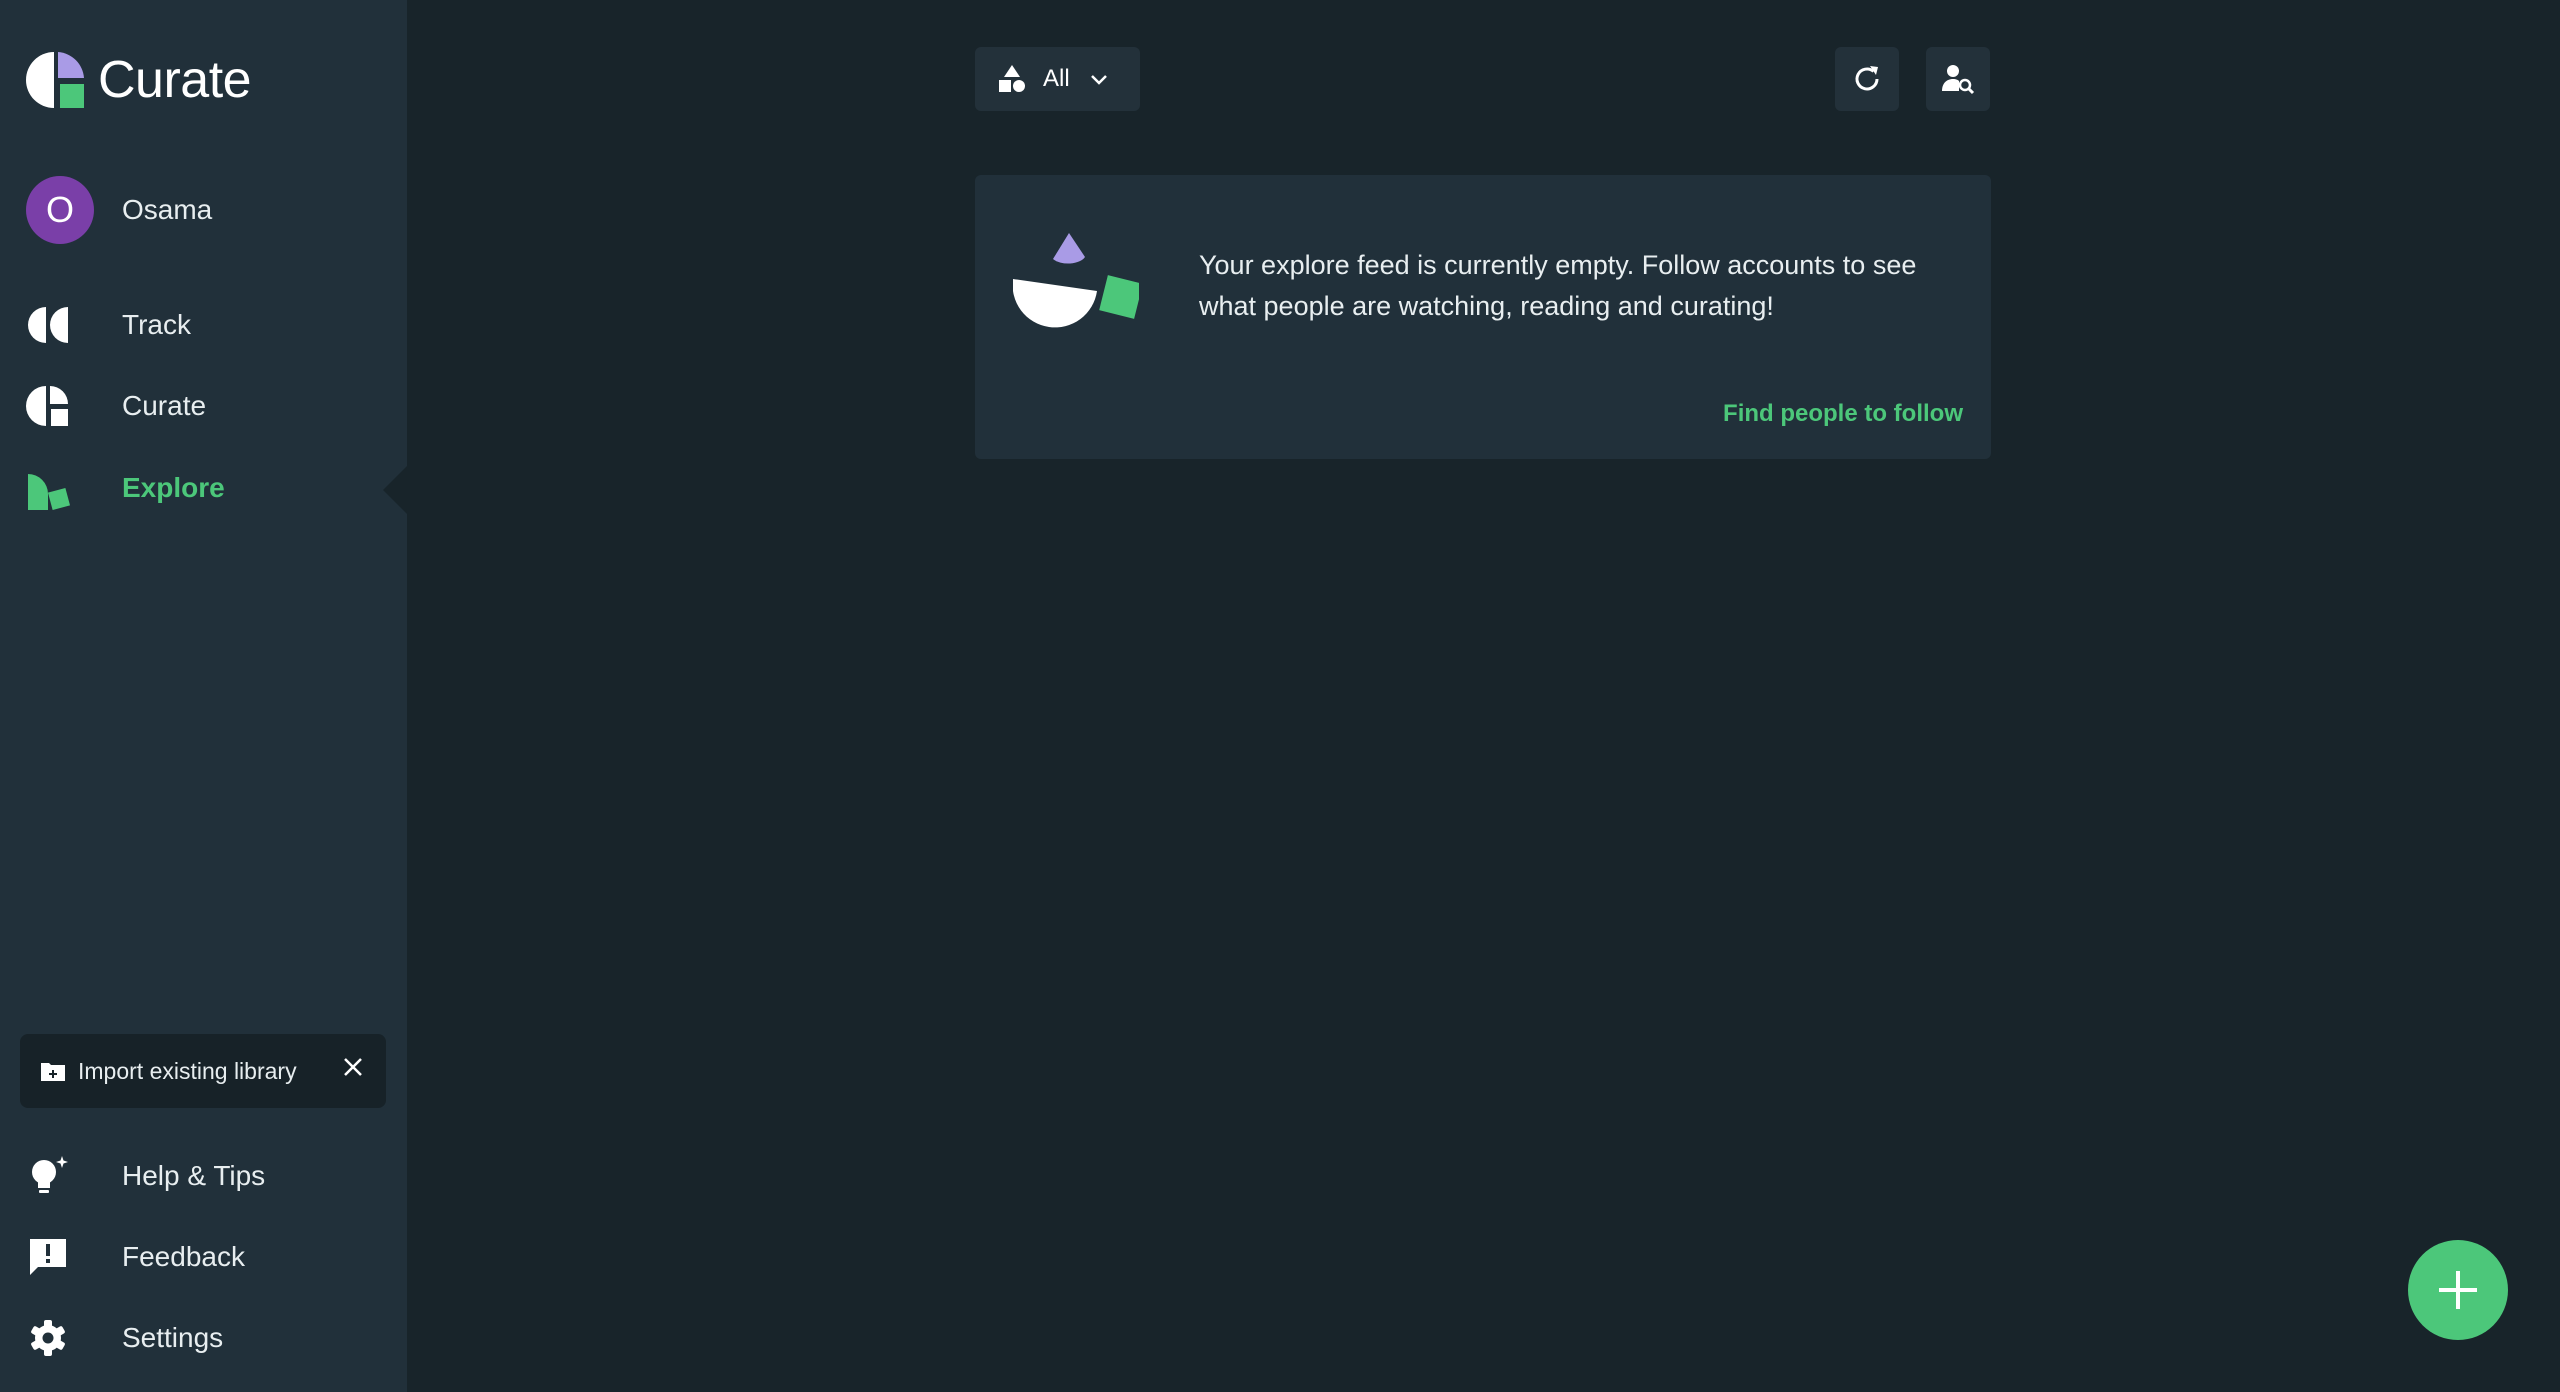 Image resolution: width=2560 pixels, height=1392 pixels. I want to click on add-button, so click(2458, 1290).